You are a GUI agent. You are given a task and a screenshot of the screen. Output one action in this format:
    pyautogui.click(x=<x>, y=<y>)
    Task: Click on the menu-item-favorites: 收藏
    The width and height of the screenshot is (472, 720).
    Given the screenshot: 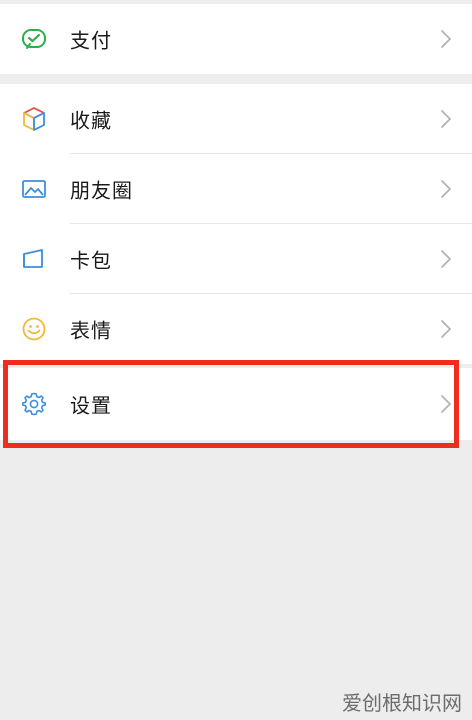 What is the action you would take?
    pyautogui.click(x=236, y=119)
    